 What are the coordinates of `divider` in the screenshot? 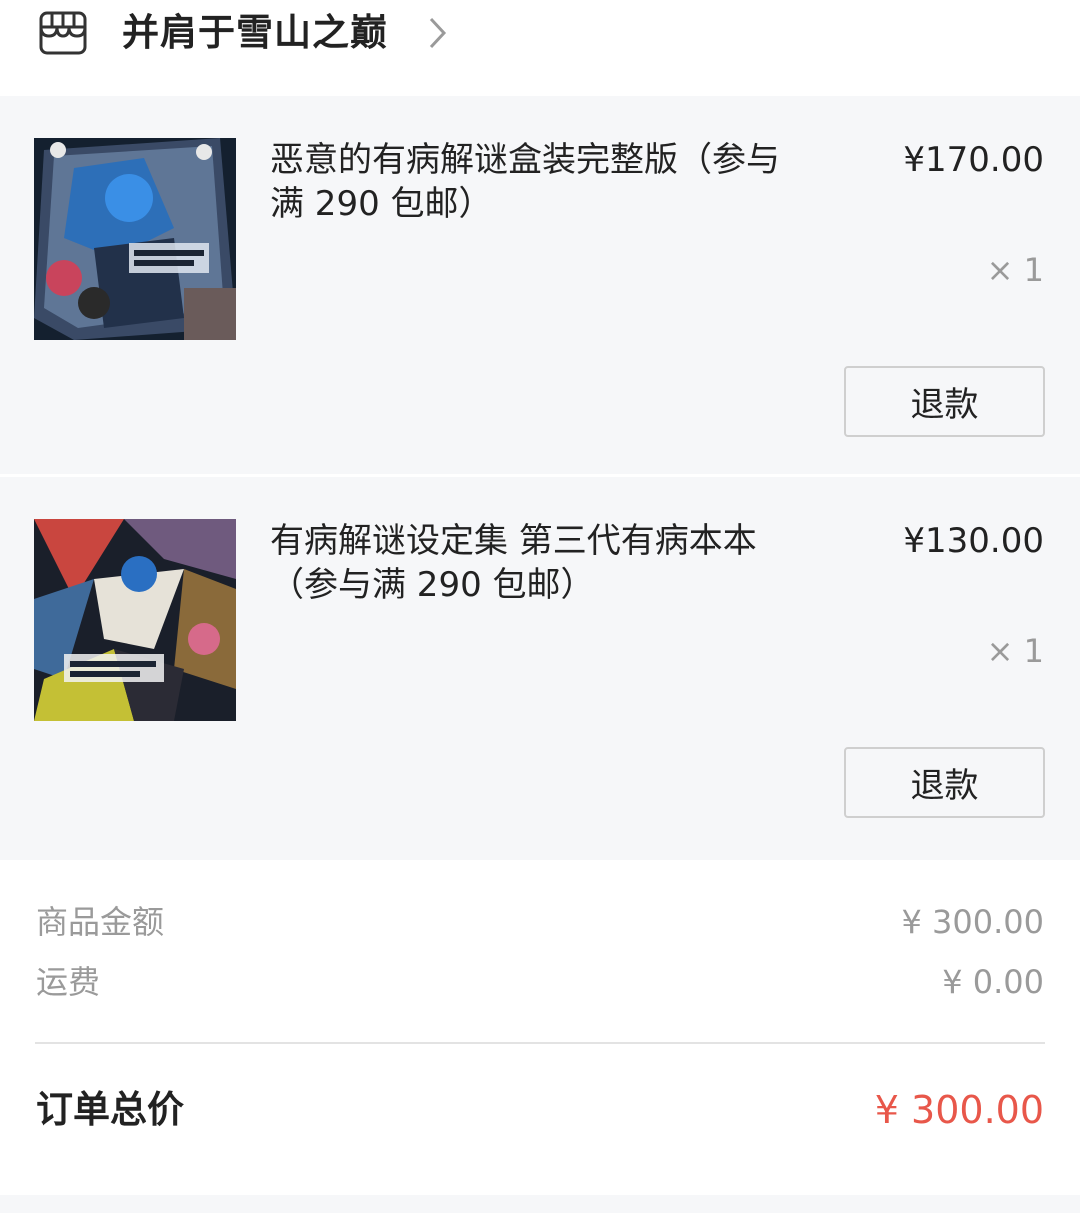 It's located at (540, 1043).